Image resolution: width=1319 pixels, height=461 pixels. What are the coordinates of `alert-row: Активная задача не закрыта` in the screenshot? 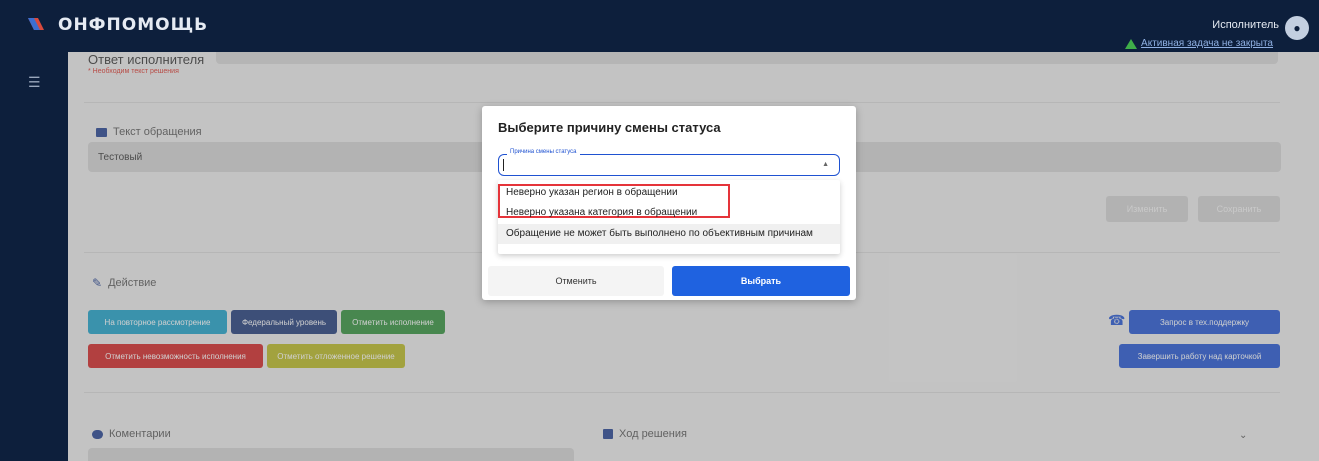 It's located at (1199, 43).